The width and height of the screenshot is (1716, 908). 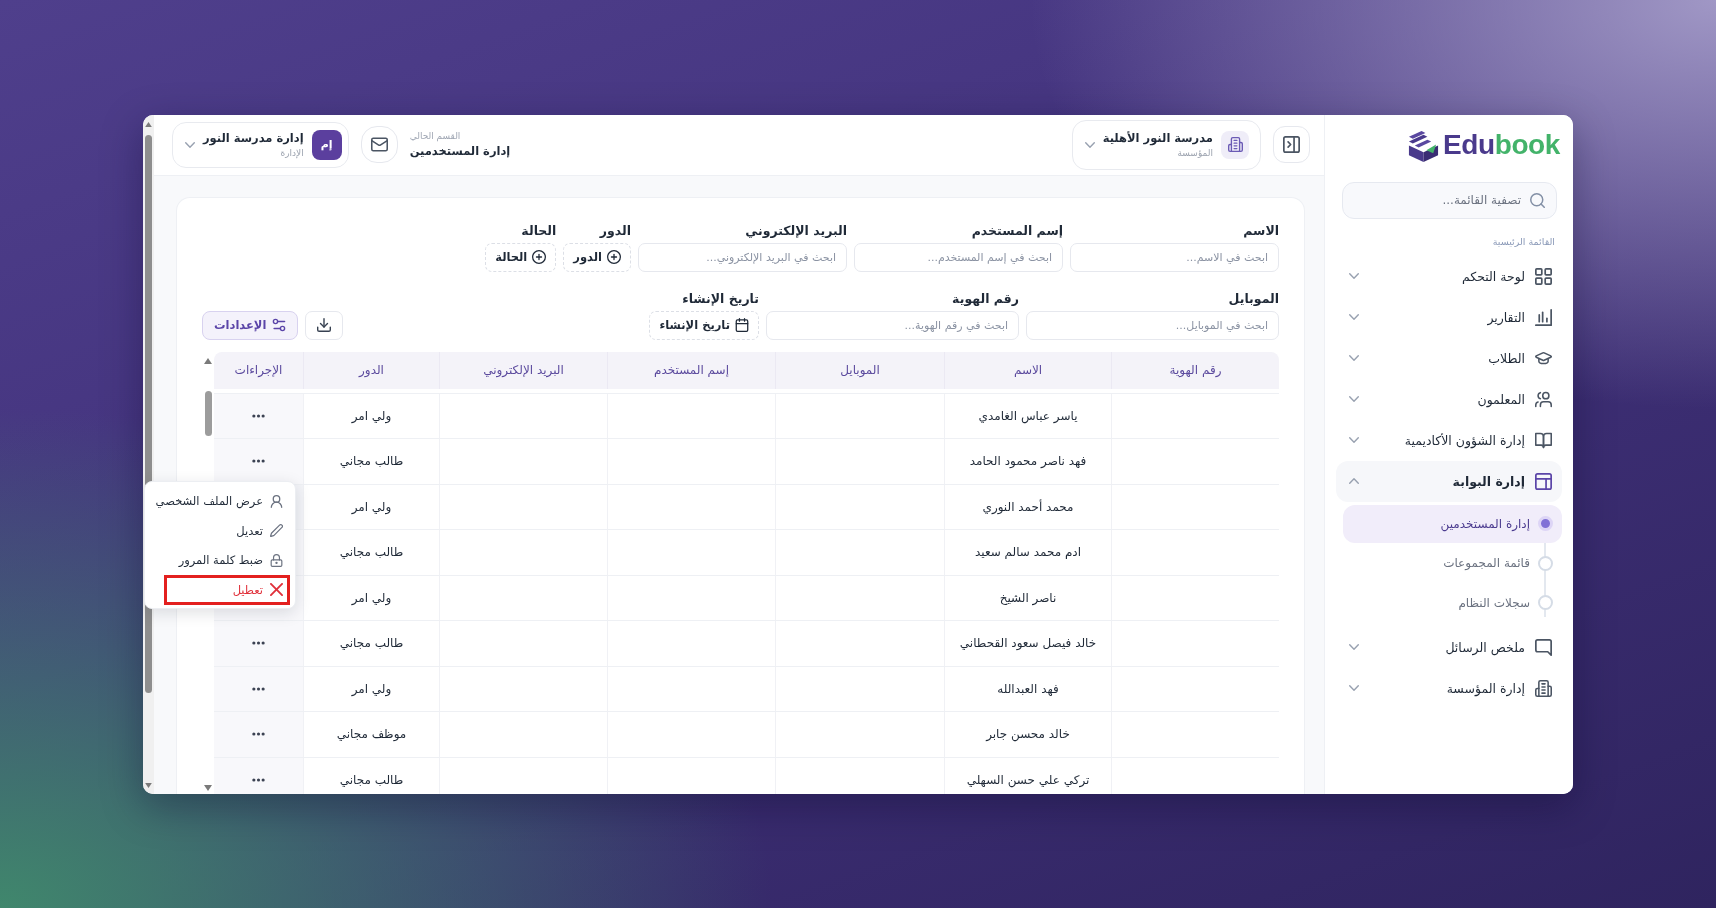 I want to click on table-cell: محمد أحمد النوري, so click(x=1027, y=506).